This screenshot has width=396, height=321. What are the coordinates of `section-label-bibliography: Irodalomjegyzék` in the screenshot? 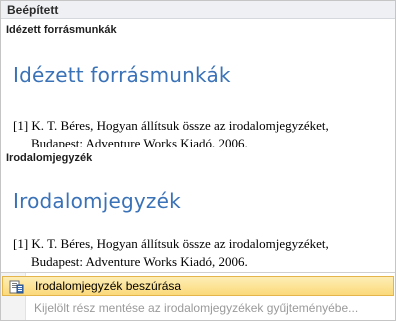 It's located at (49, 158).